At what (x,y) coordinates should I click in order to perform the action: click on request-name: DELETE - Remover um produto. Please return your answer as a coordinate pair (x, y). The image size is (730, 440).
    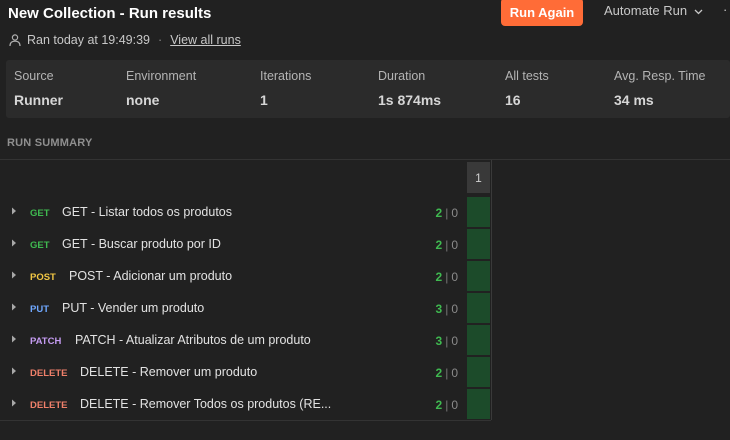
    Looking at the image, I should click on (168, 372).